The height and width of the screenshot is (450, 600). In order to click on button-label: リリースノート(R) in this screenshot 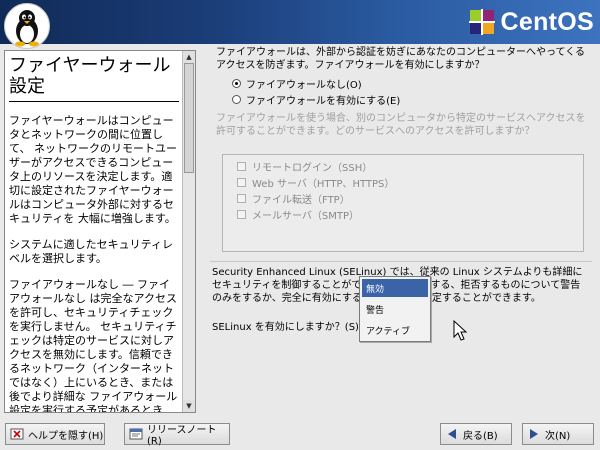, I will do `click(182, 436)`.